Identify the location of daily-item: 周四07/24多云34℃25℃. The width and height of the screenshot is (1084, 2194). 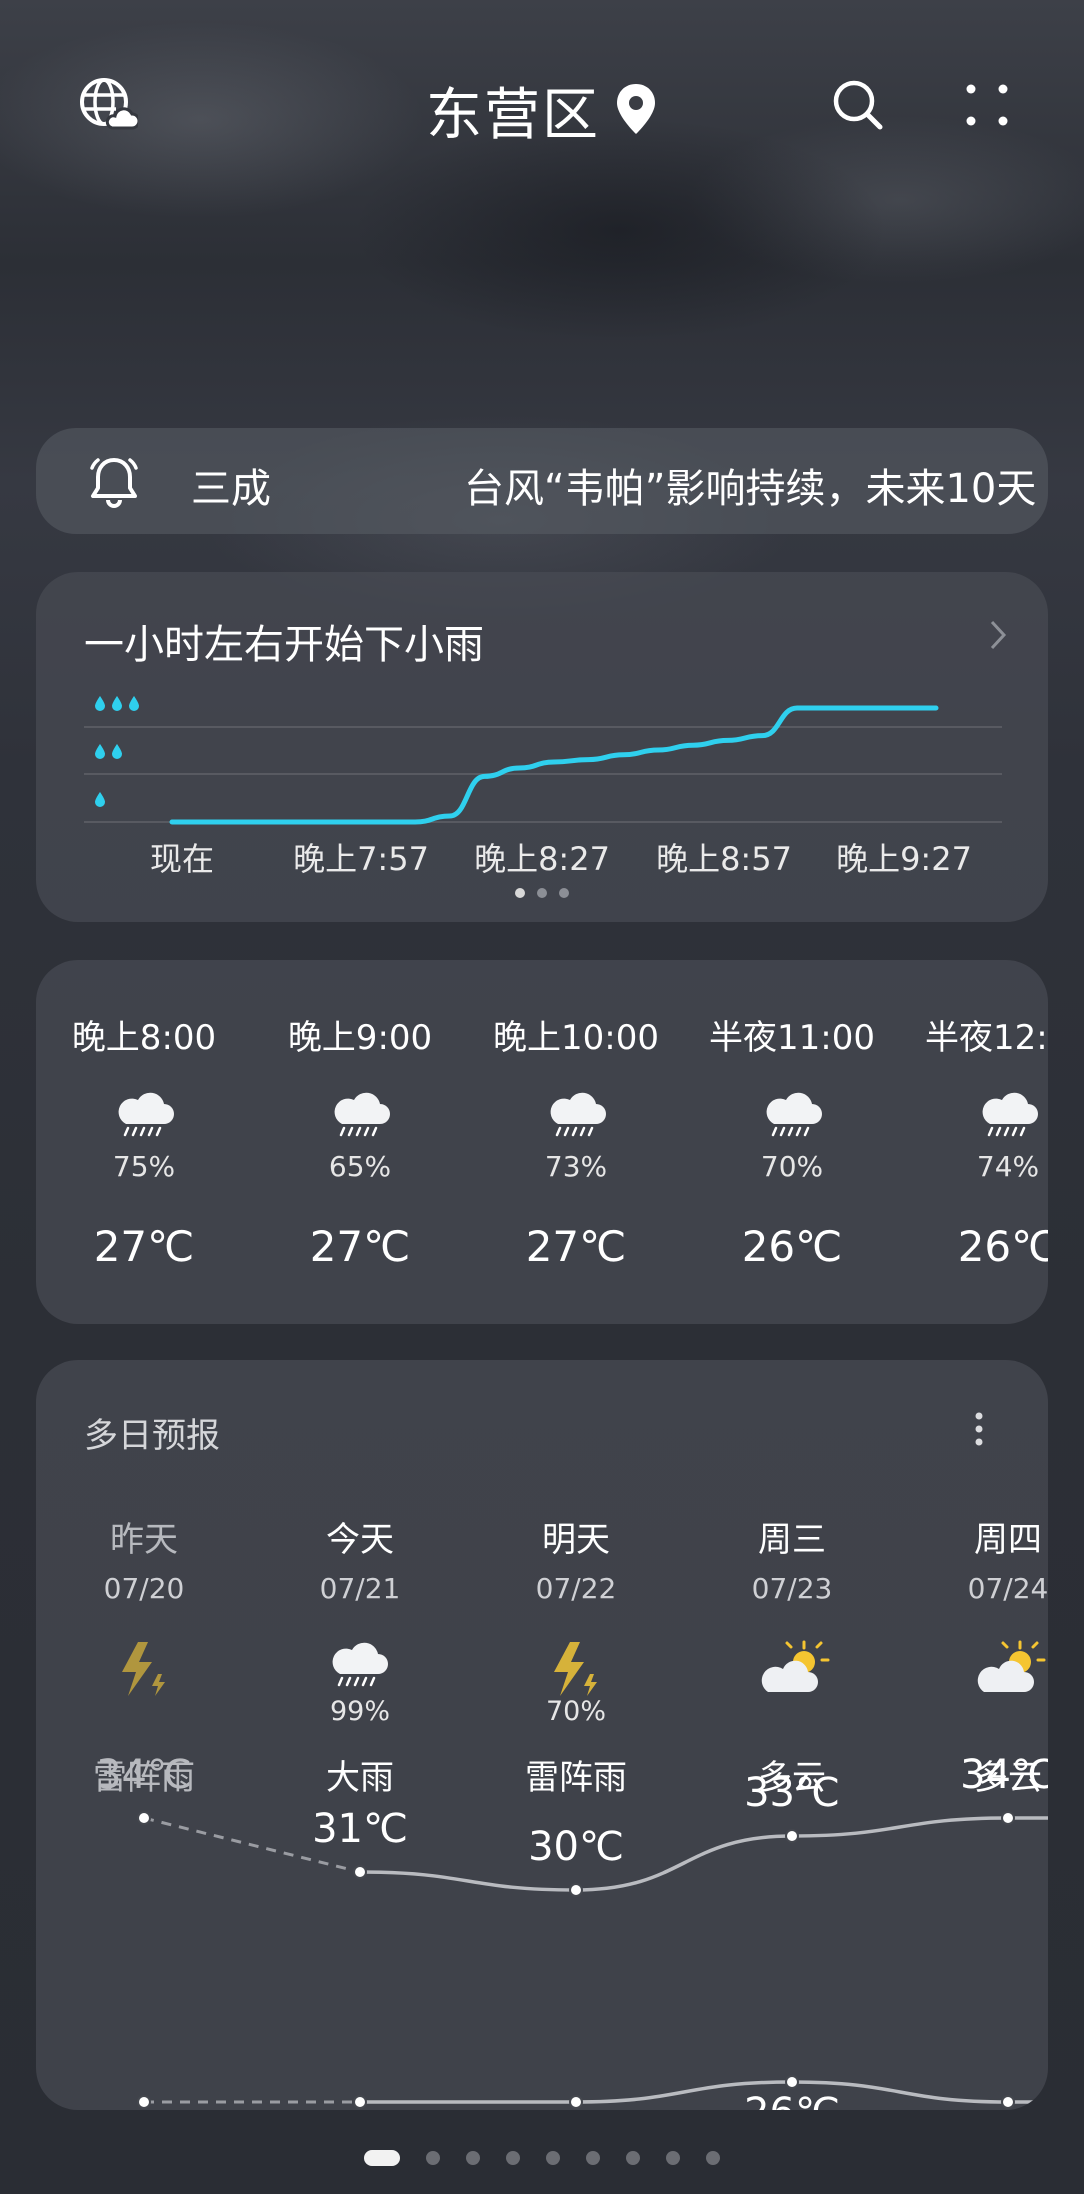
(974, 1735).